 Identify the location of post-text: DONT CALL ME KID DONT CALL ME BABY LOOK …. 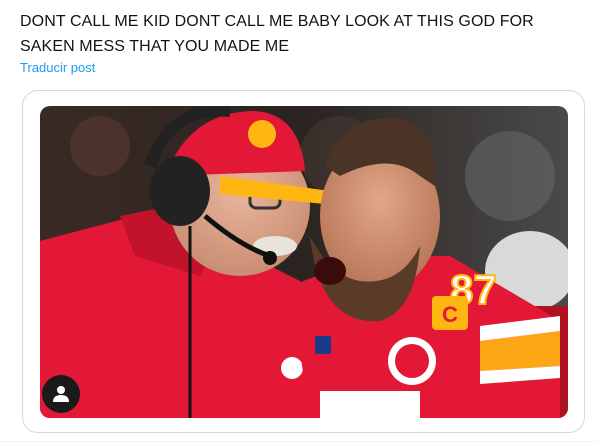
(277, 34).